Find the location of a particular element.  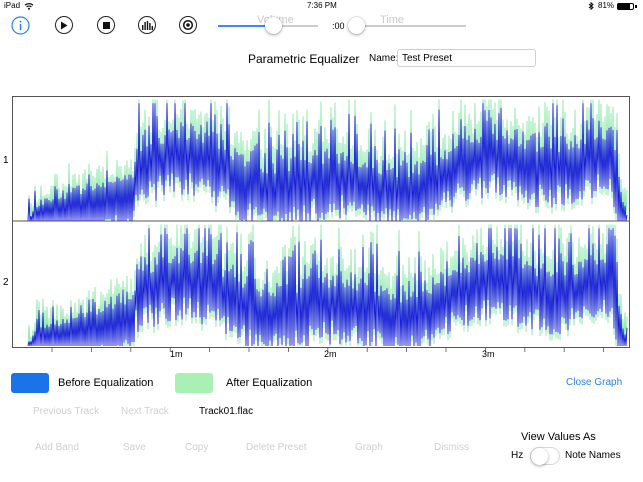

play-icon is located at coordinates (64, 25).